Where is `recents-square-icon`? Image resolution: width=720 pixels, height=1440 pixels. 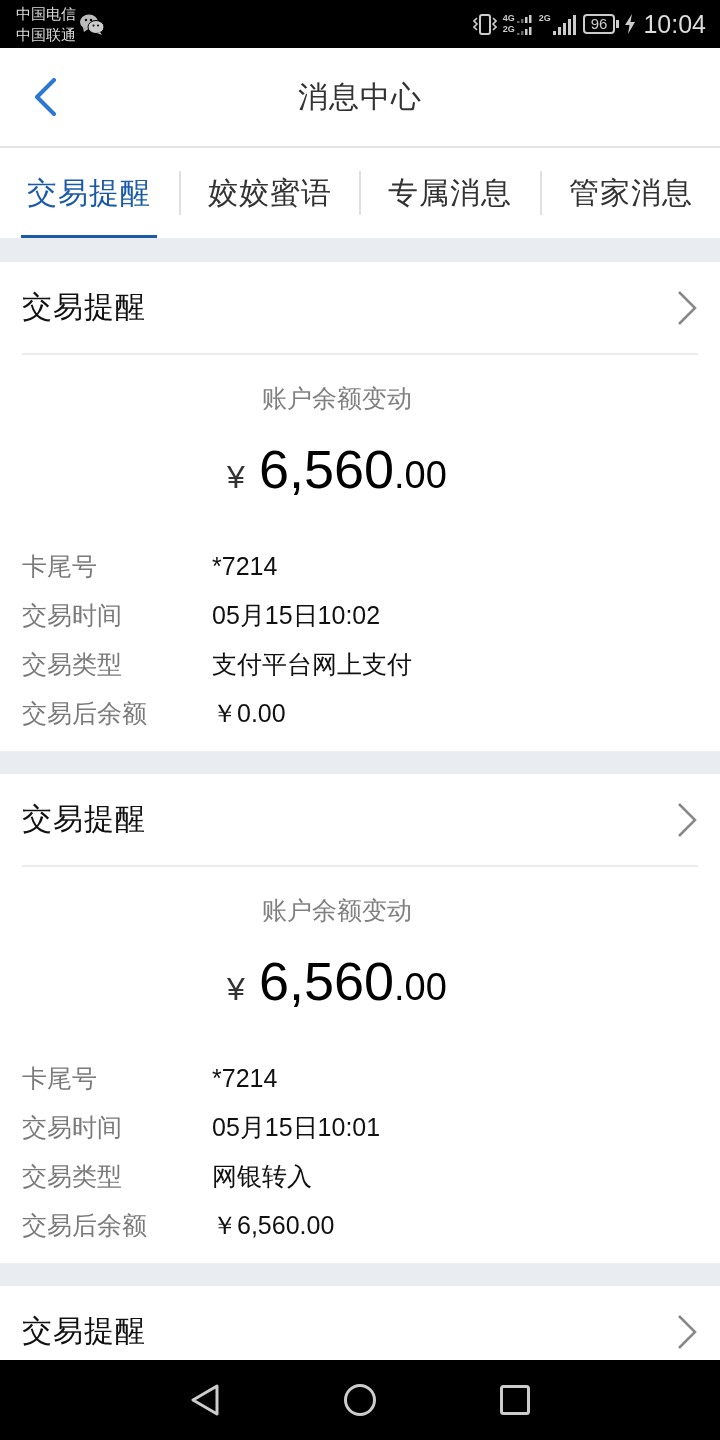 recents-square-icon is located at coordinates (515, 1400).